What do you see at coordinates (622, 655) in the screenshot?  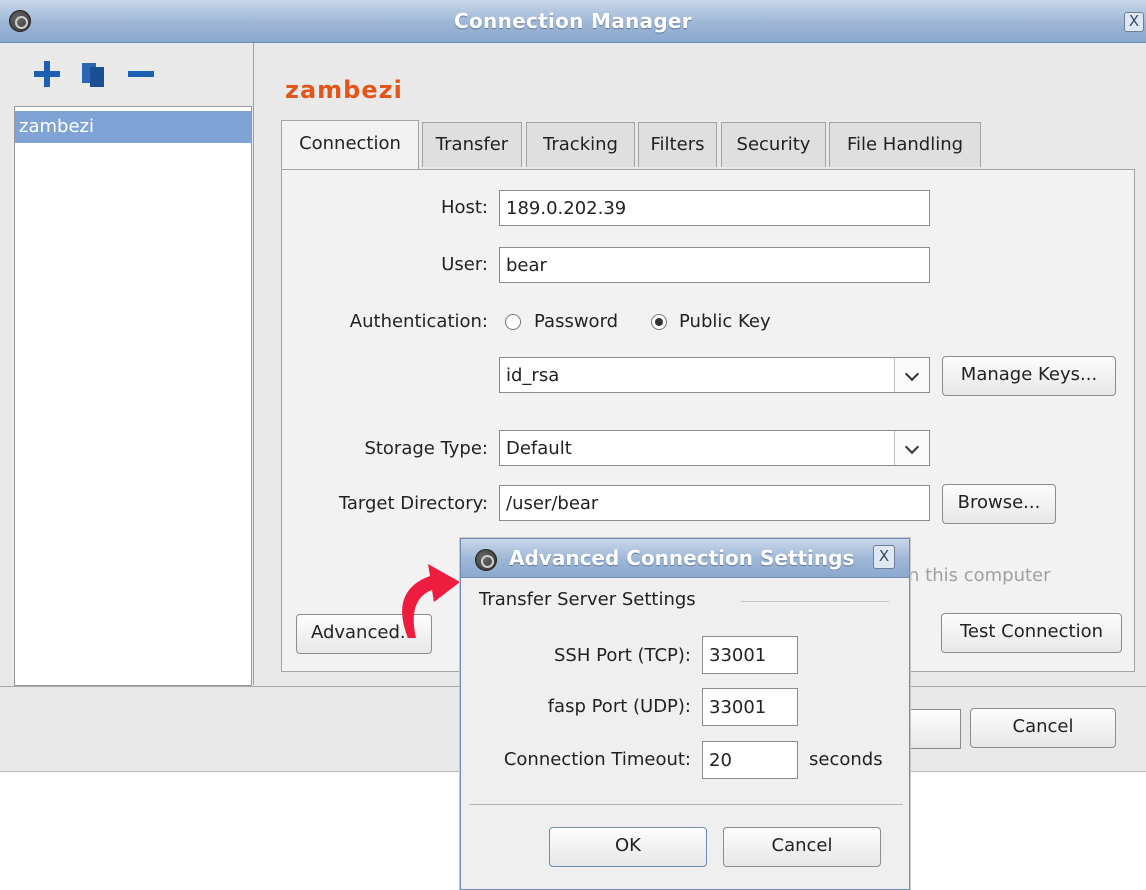 I see `ssh-port-label: SSH Port (TCP):` at bounding box center [622, 655].